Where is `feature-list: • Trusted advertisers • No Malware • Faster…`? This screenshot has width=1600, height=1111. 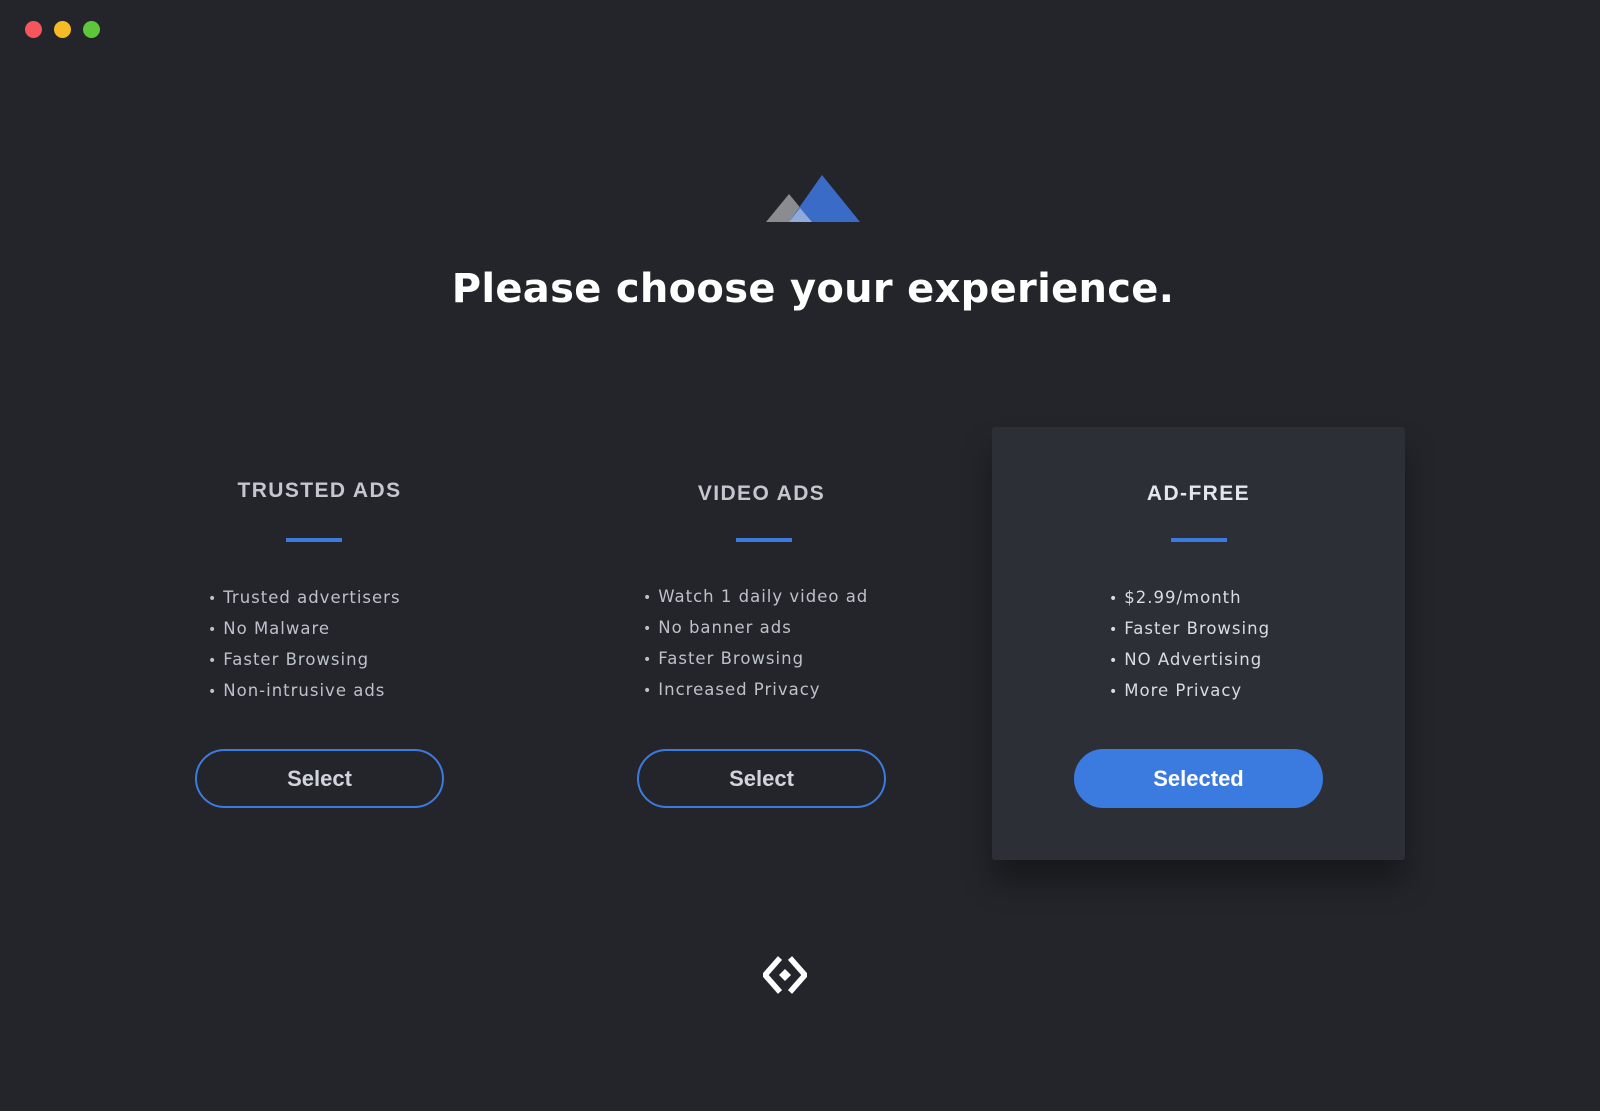
feature-list: • Trusted advertisers • No Malware • Faster… is located at coordinates (304, 645).